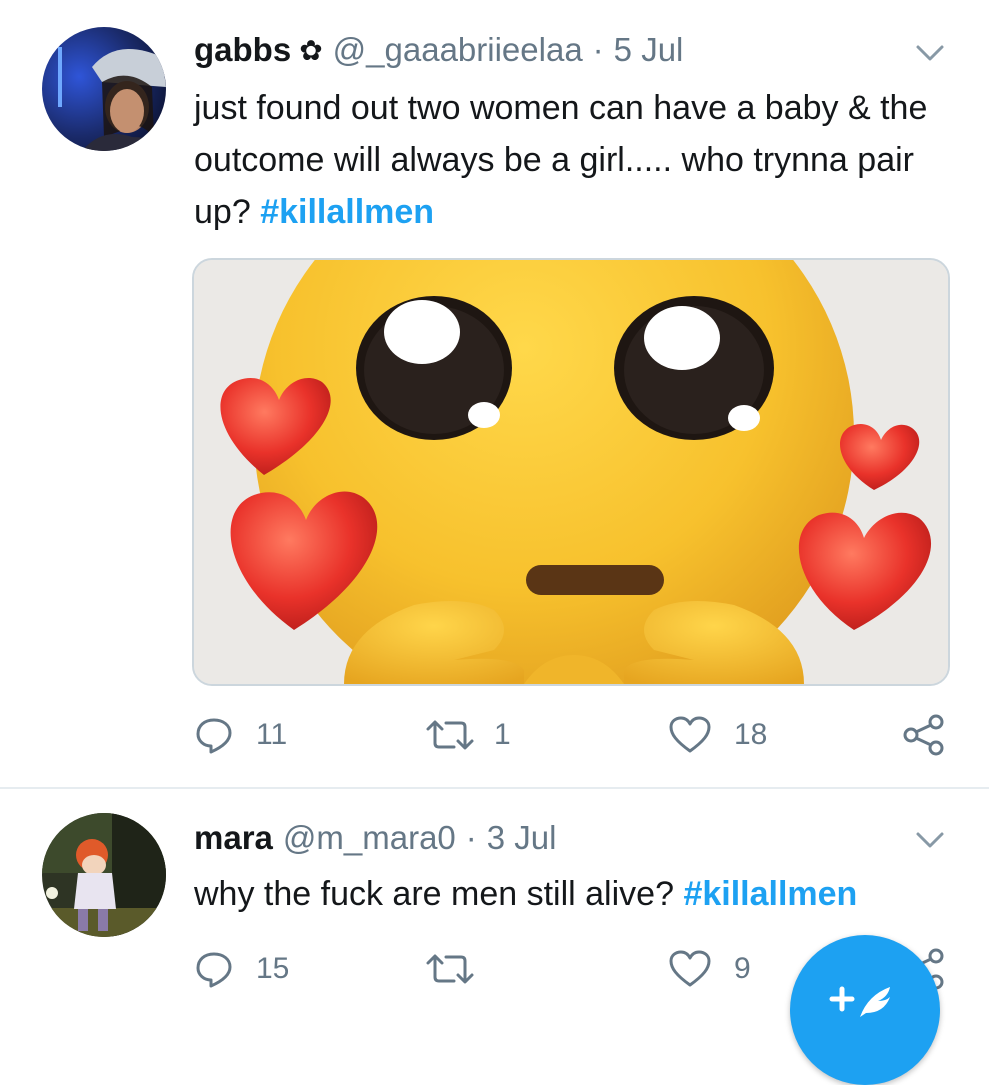  Describe the element at coordinates (369, 838) in the screenshot. I see `username: @m_mara0` at that location.